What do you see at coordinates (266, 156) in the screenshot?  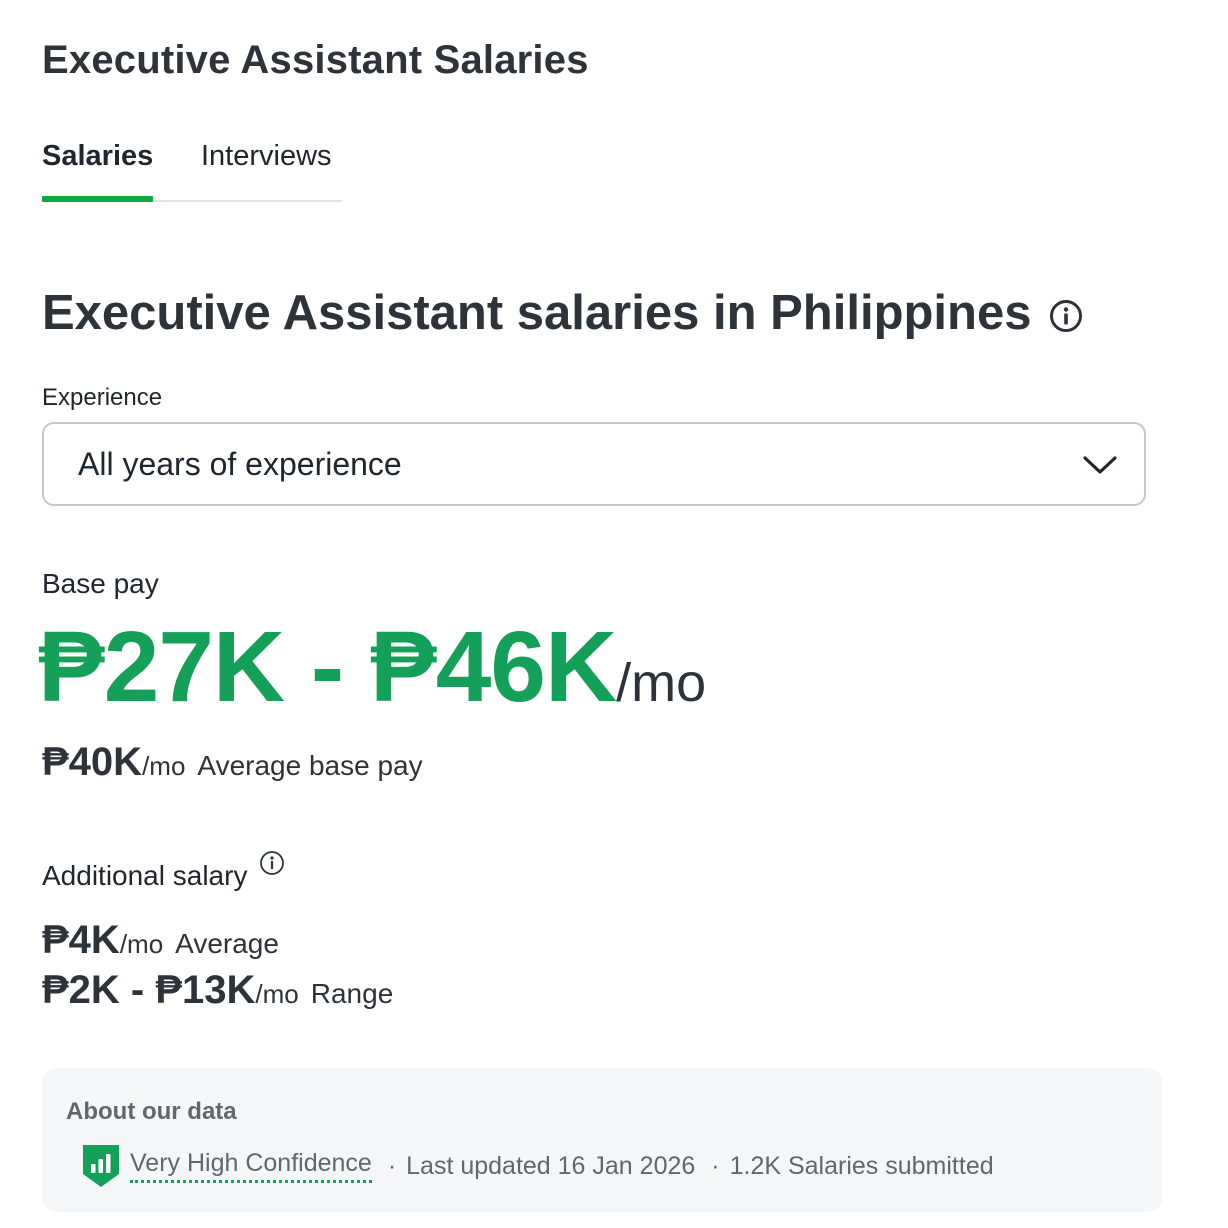 I see `tab-interviews: Interviews` at bounding box center [266, 156].